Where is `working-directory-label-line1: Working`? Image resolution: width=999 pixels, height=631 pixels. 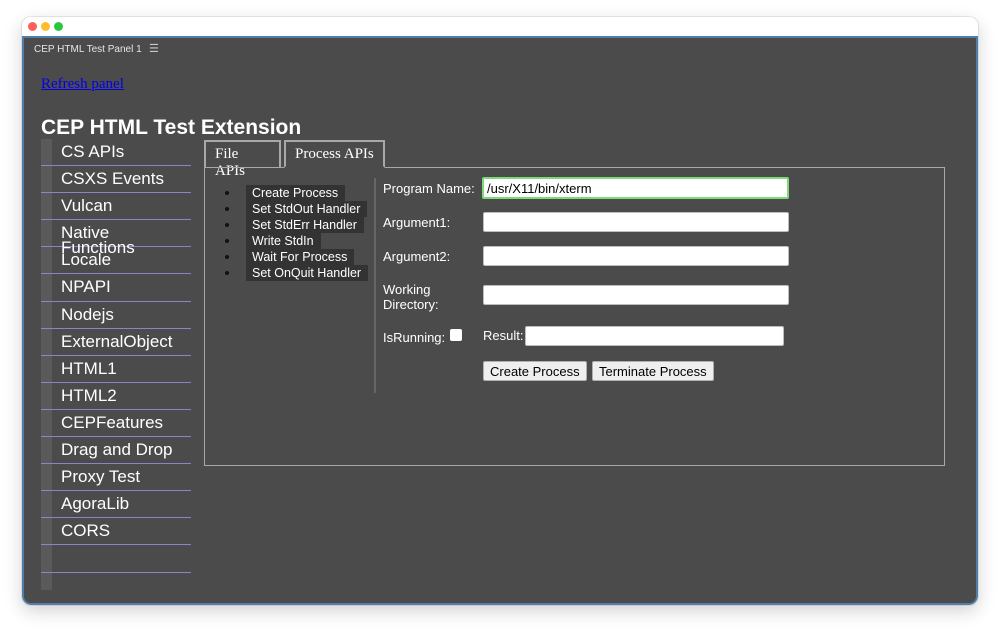 working-directory-label-line1: Working is located at coordinates (407, 289).